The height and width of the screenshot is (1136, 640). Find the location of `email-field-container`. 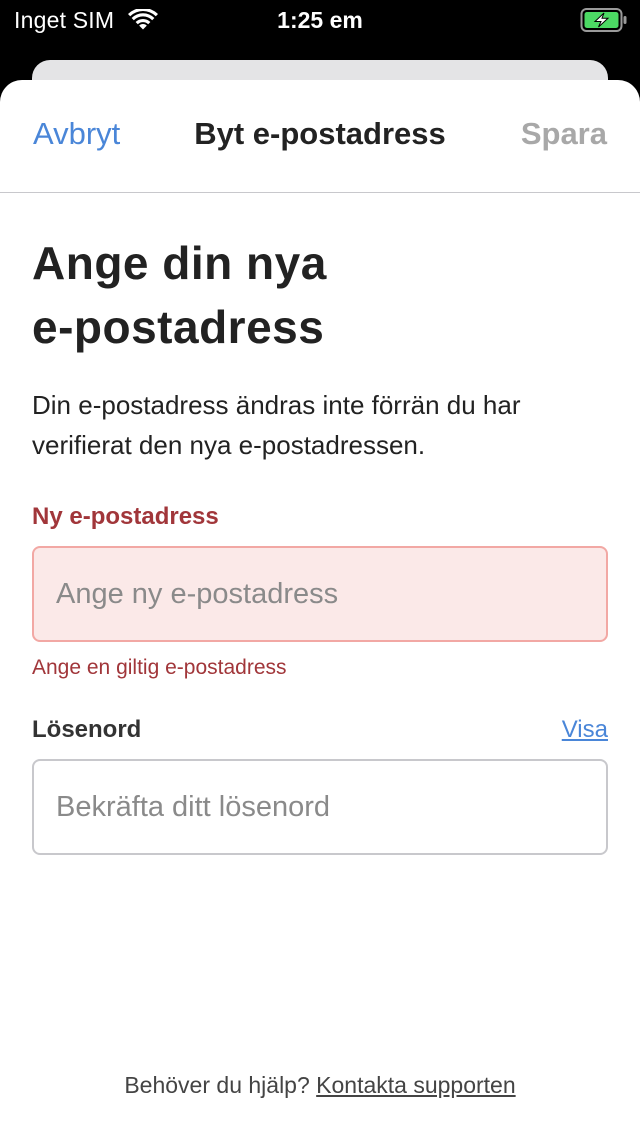

email-field-container is located at coordinates (320, 594).